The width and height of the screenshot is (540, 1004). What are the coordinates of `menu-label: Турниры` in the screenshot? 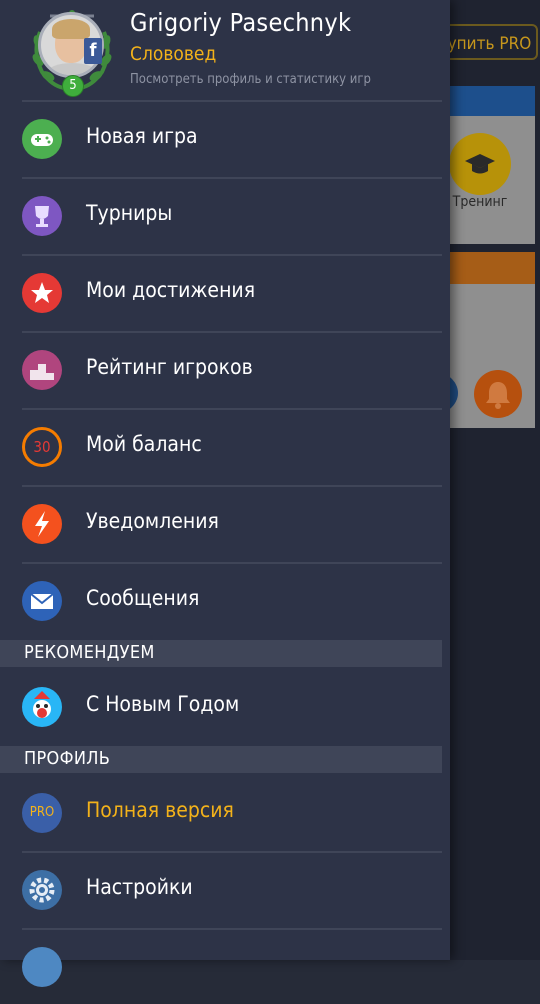 It's located at (129, 213).